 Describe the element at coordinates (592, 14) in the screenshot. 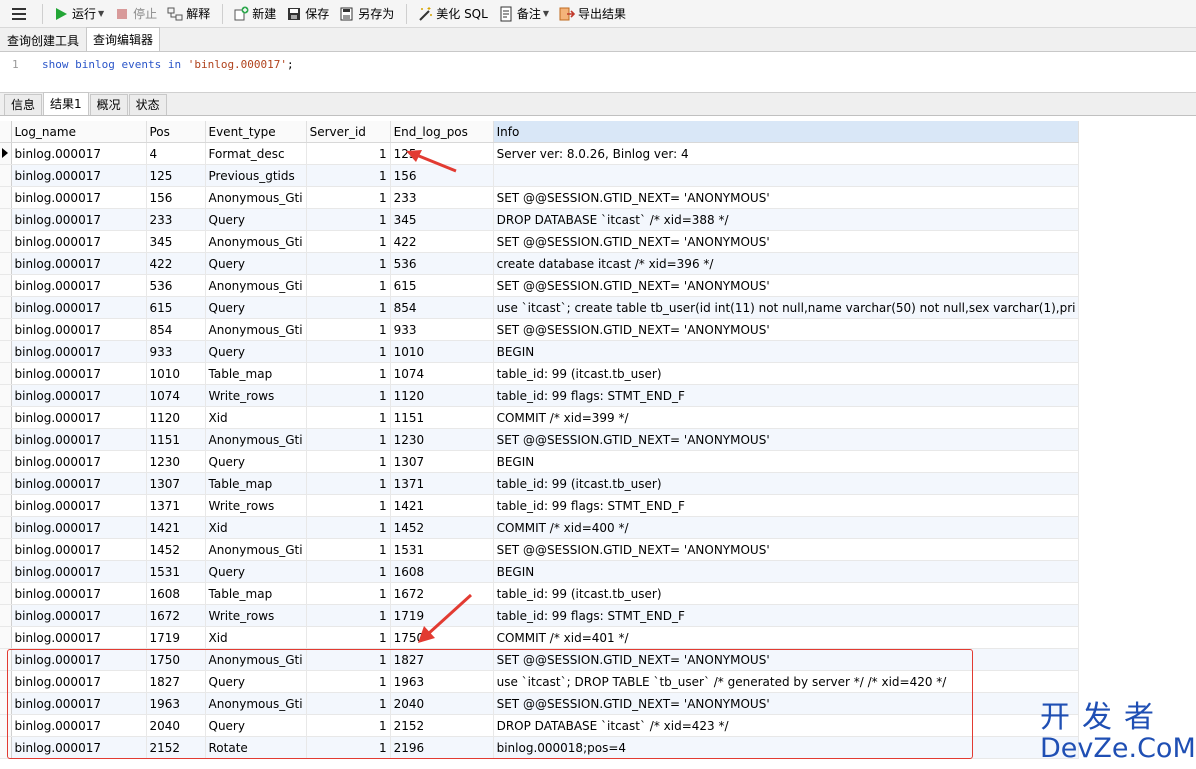

I see `export-results-button: 导出结果` at that location.